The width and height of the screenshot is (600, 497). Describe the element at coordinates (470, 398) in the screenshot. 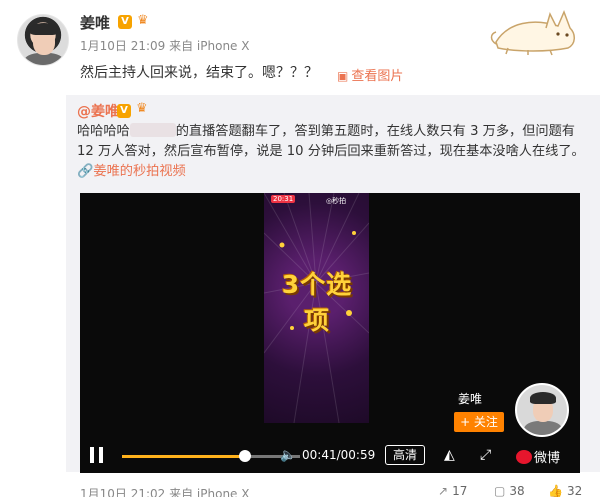

I see `video-author-name: 姜唯` at that location.